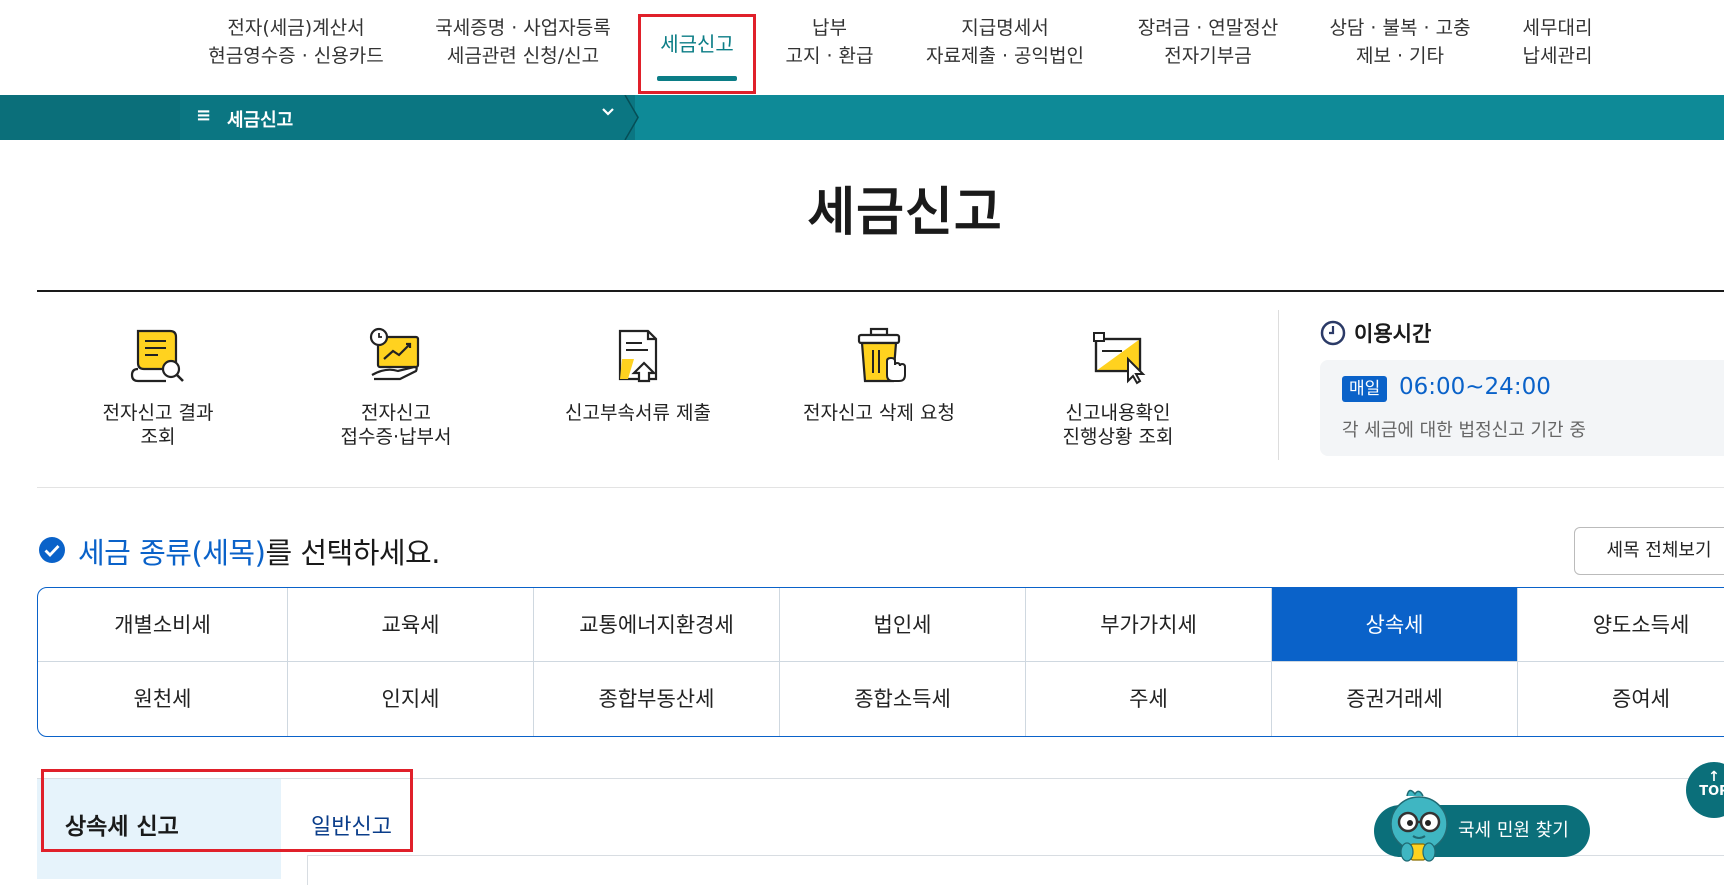  What do you see at coordinates (1557, 28) in the screenshot?
I see `nav-item-line1: 세무대리` at bounding box center [1557, 28].